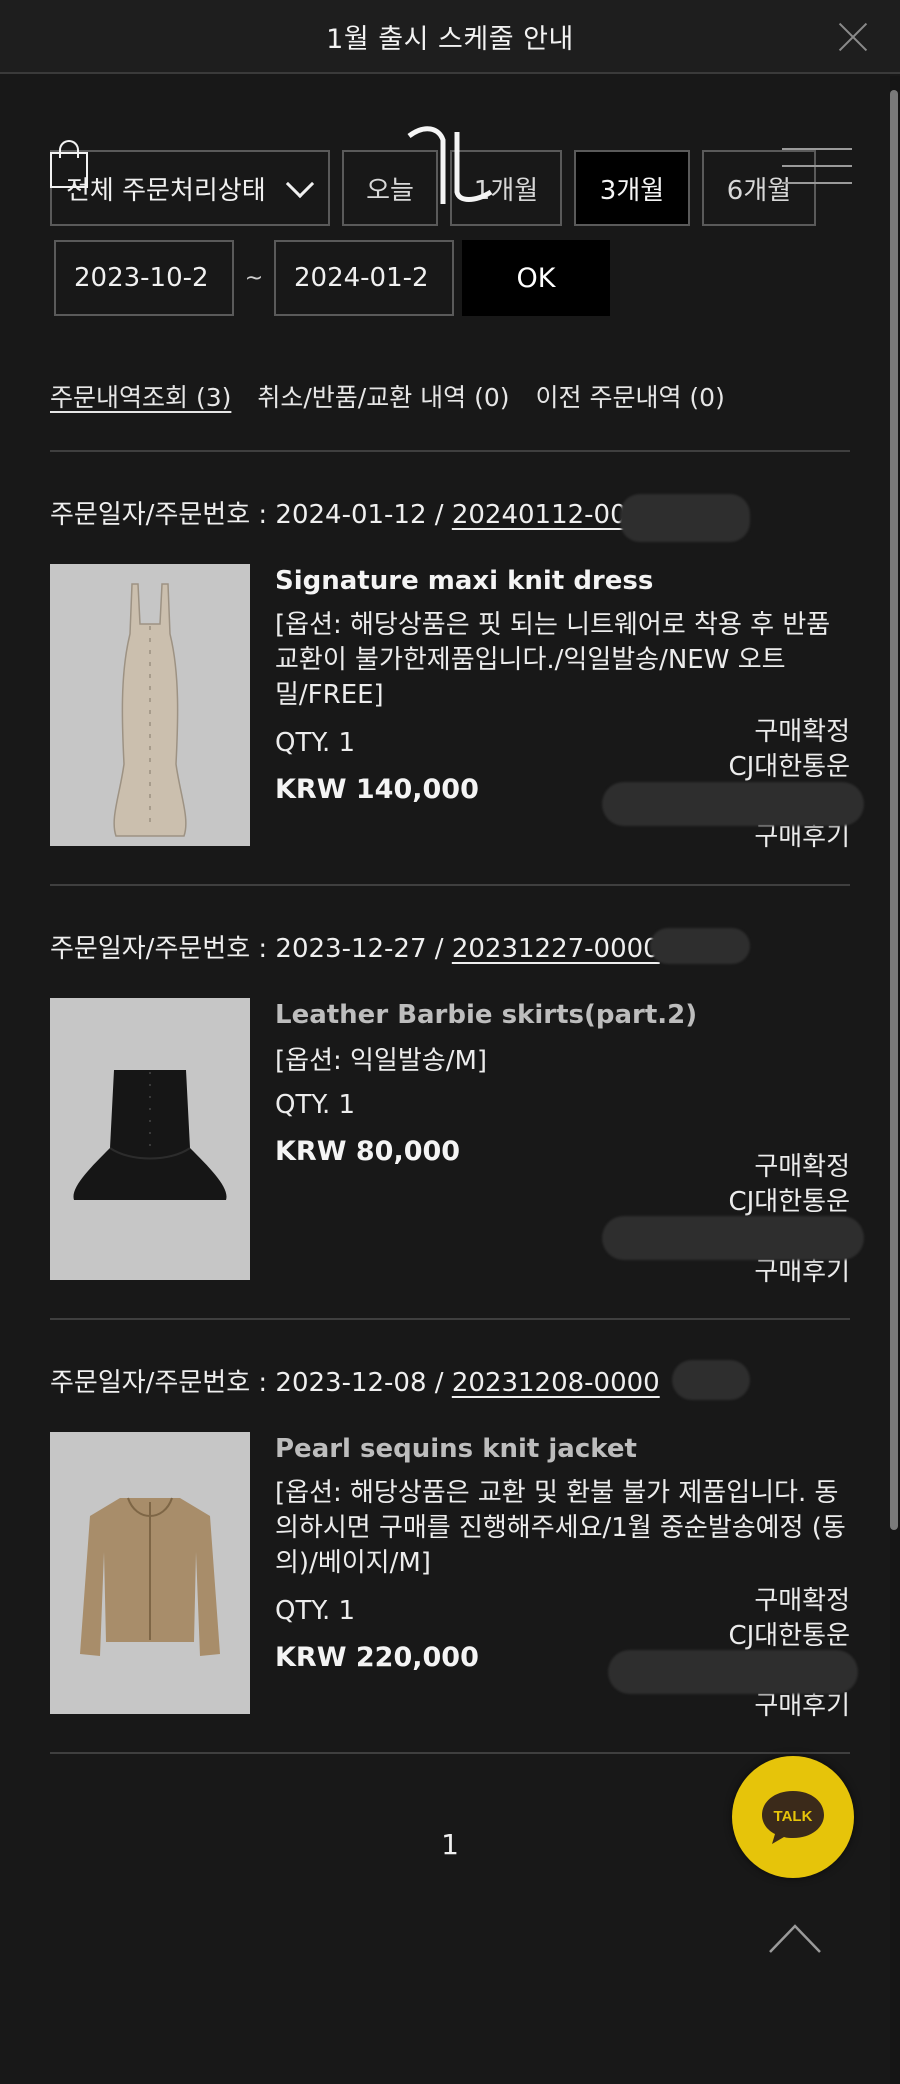 This screenshot has height=2084, width=900. Describe the element at coordinates (450, 1844) in the screenshot. I see `page-1-link: 1` at that location.